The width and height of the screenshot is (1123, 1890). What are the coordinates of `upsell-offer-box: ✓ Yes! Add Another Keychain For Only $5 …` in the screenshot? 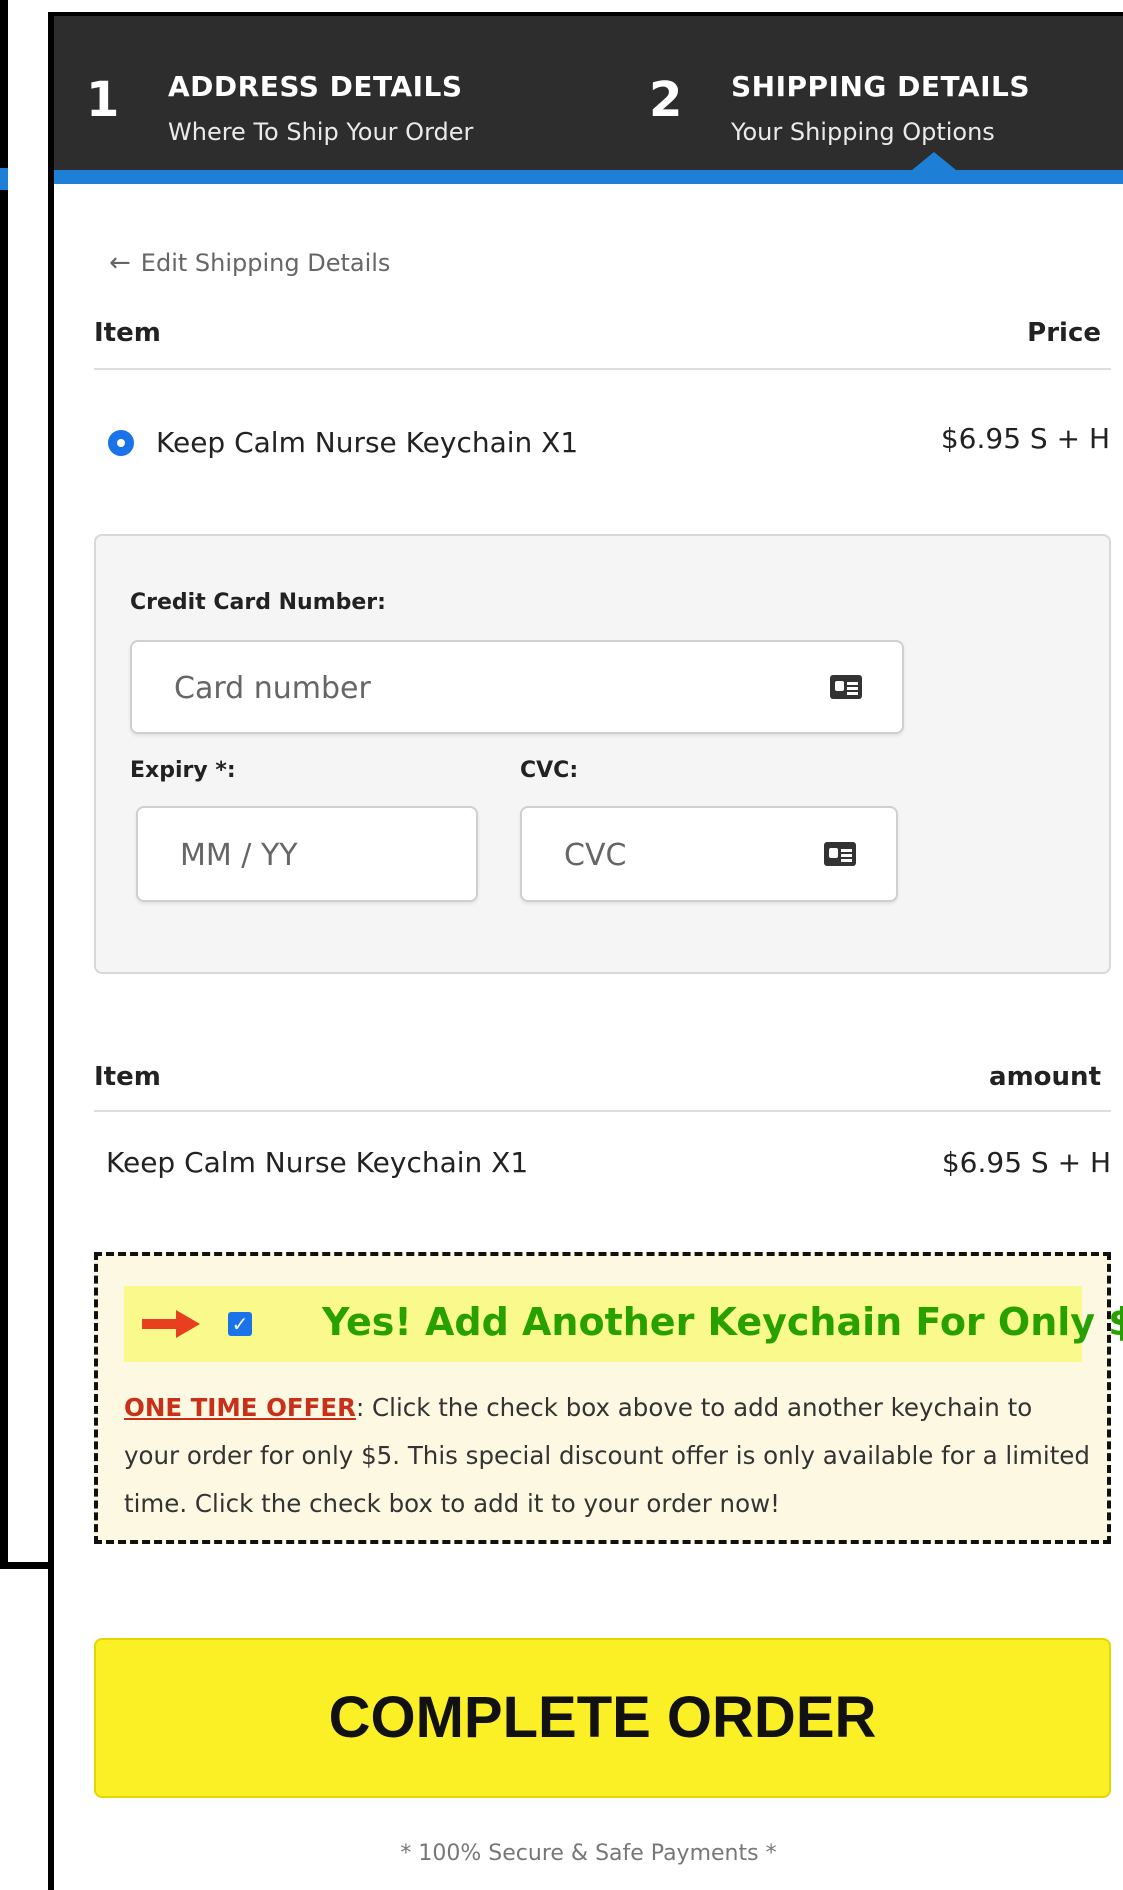 It's located at (608, 1398).